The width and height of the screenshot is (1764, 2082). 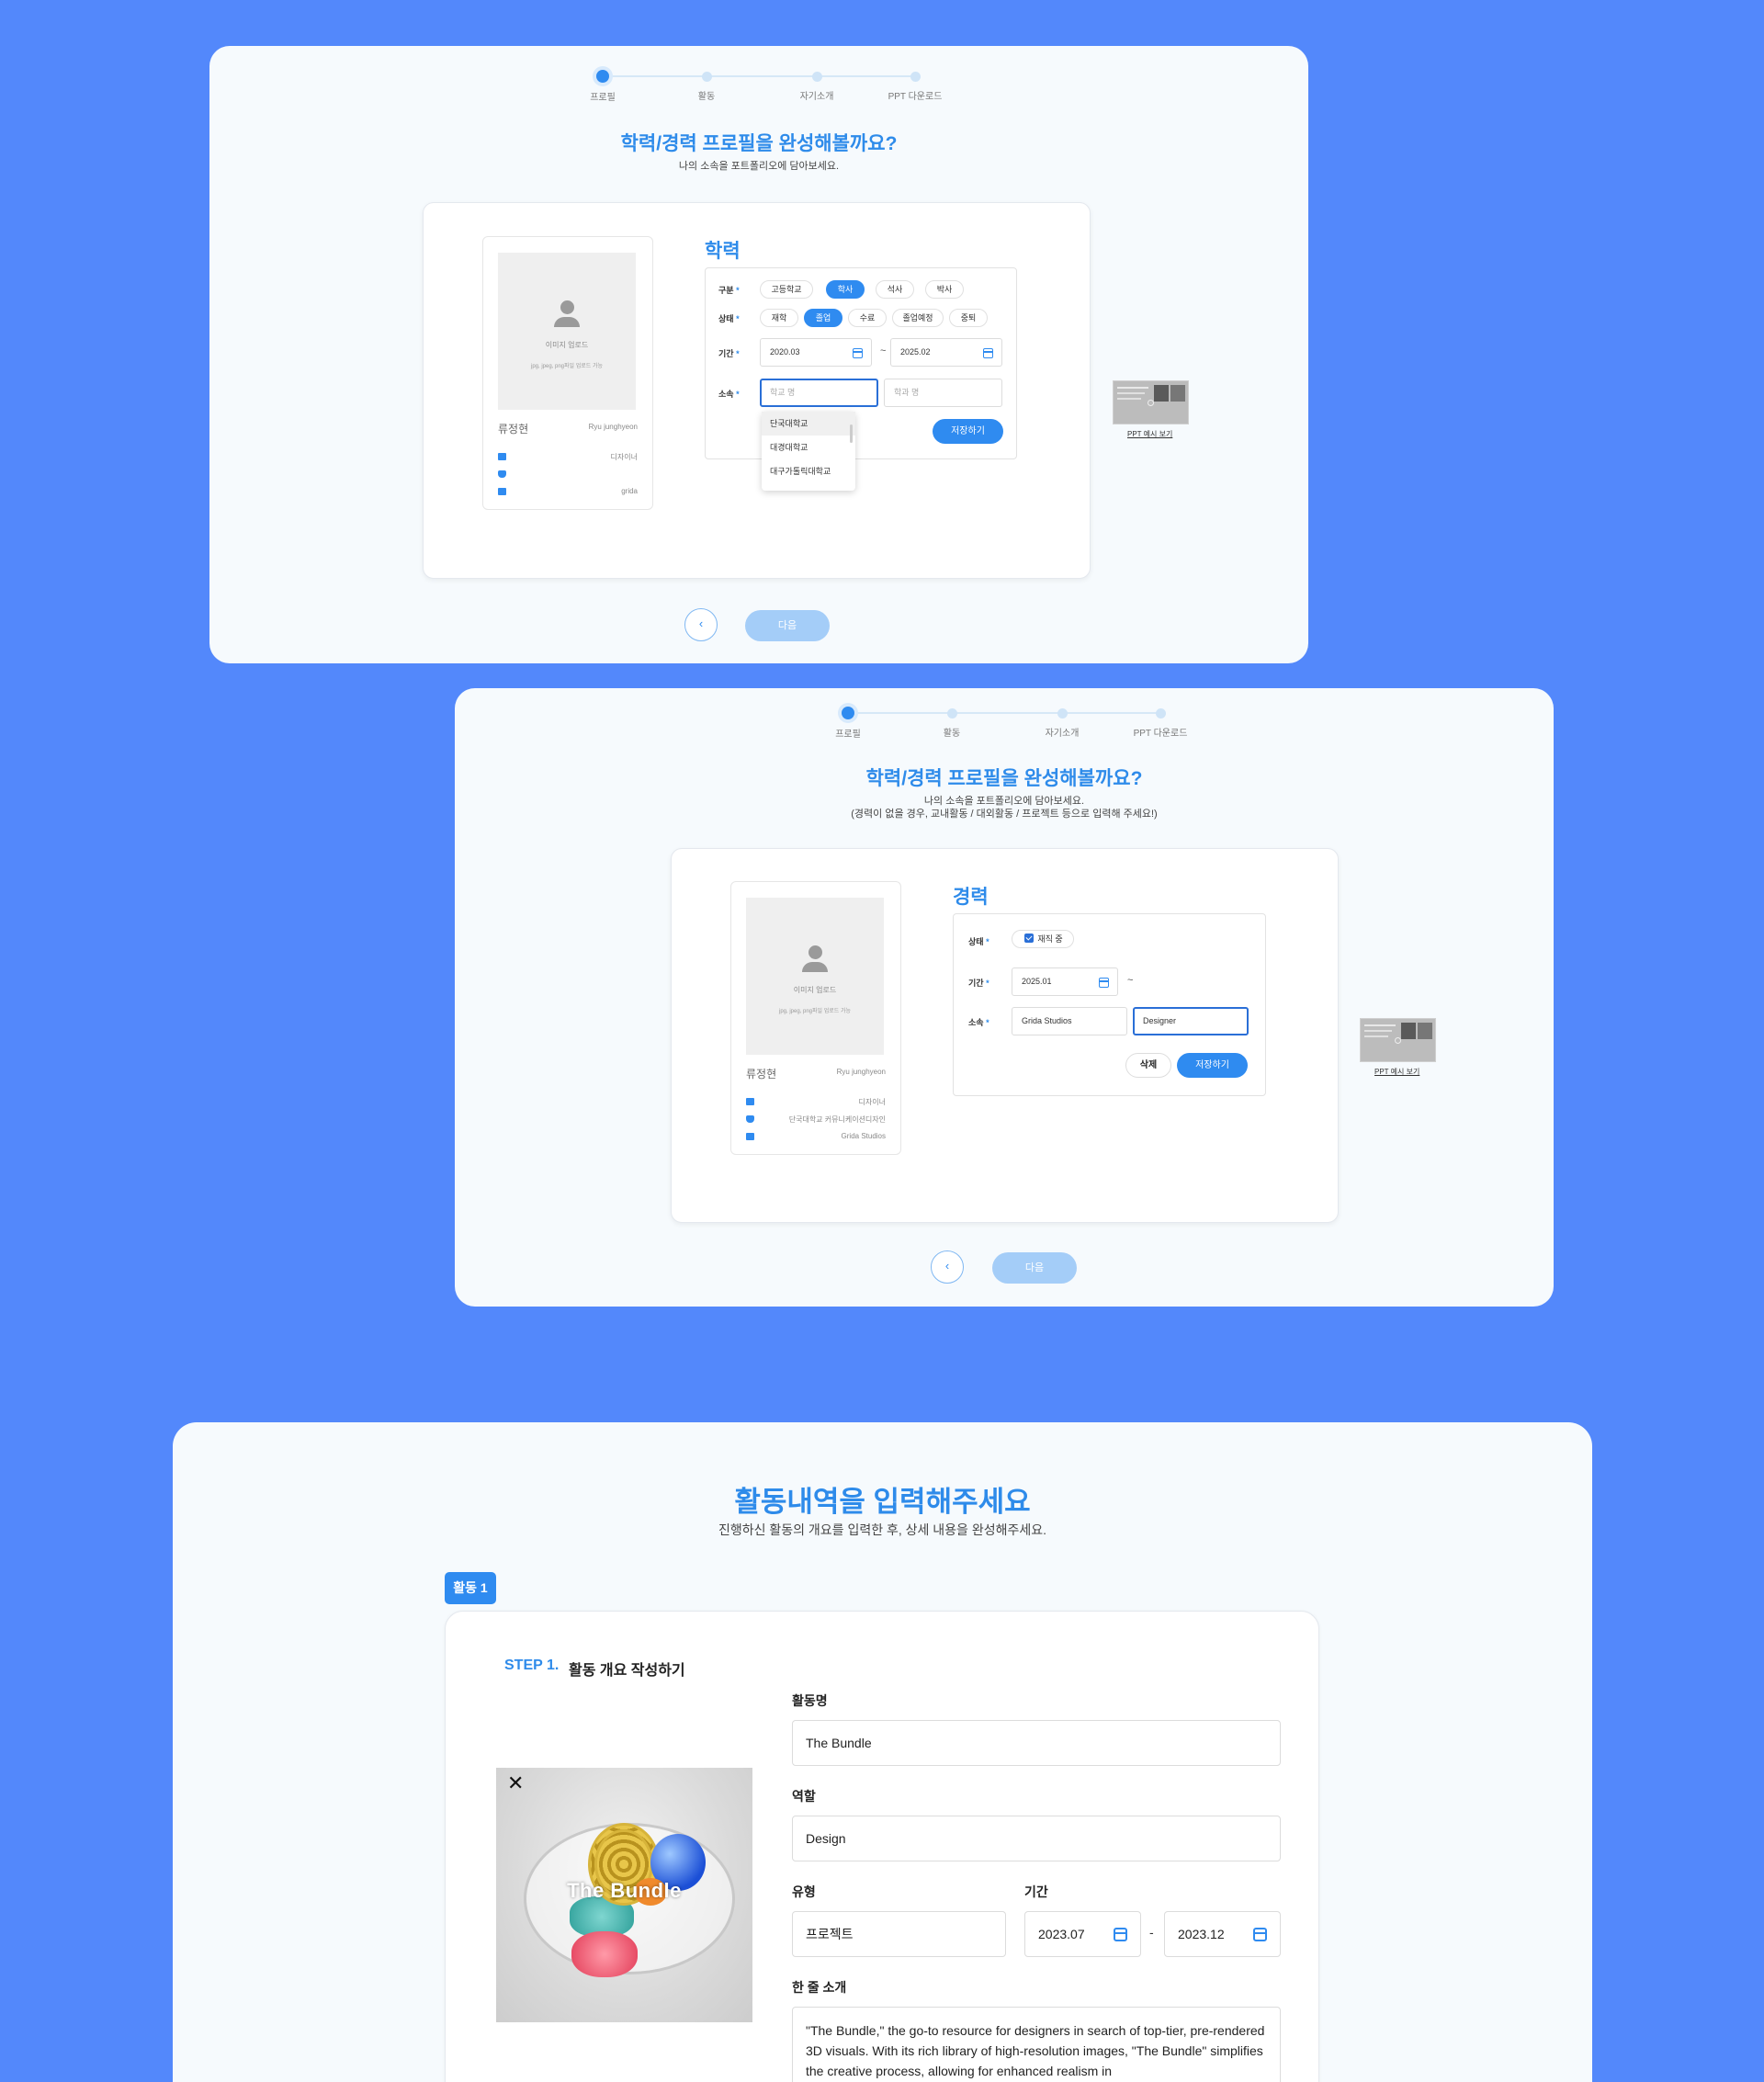 I want to click on status-option: 재학, so click(x=779, y=318).